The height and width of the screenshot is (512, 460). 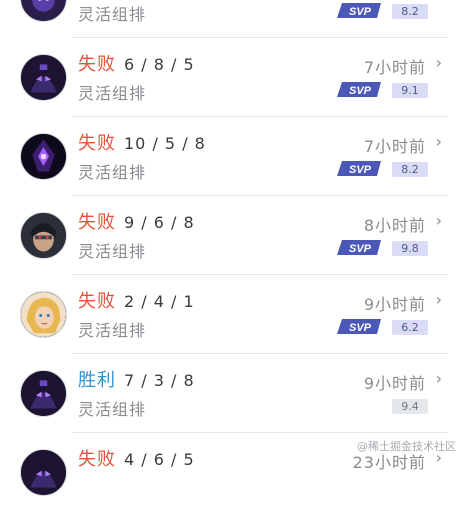 I want to click on match-score-badge: 6.2, so click(x=410, y=327).